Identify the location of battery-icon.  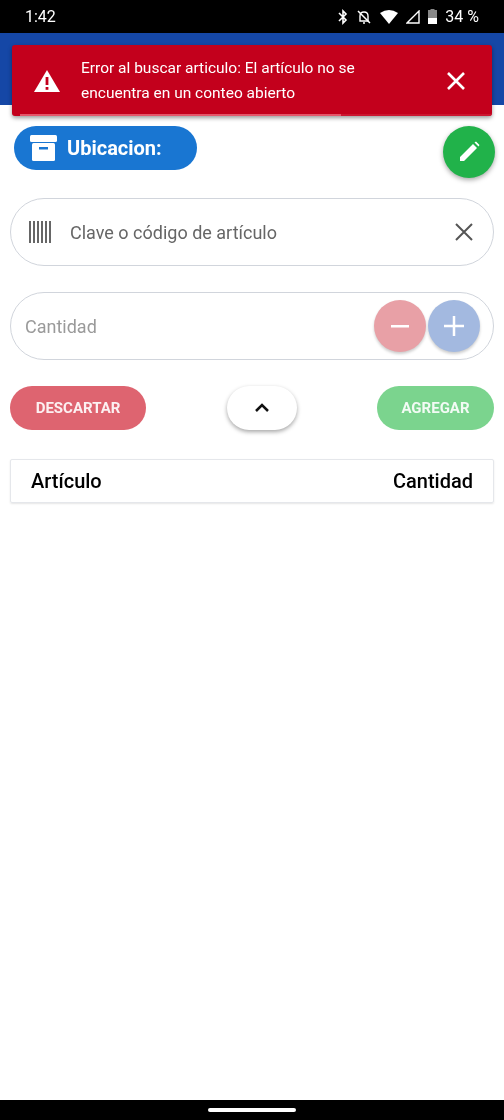
(433, 16).